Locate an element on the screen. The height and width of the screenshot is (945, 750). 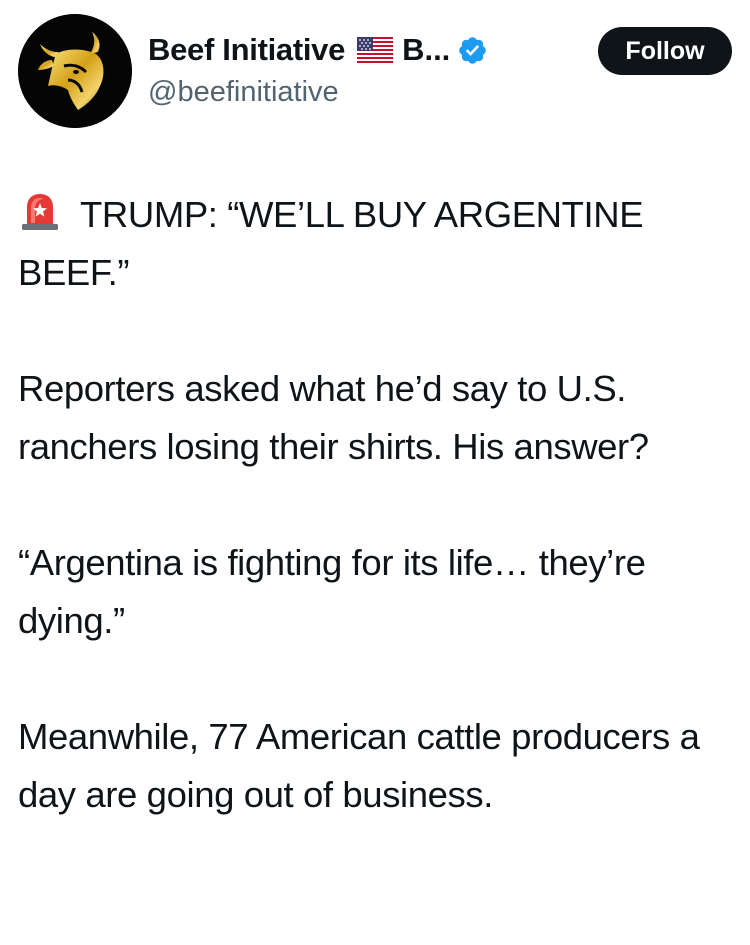
golden-bull-logo-icon is located at coordinates (75, 71).